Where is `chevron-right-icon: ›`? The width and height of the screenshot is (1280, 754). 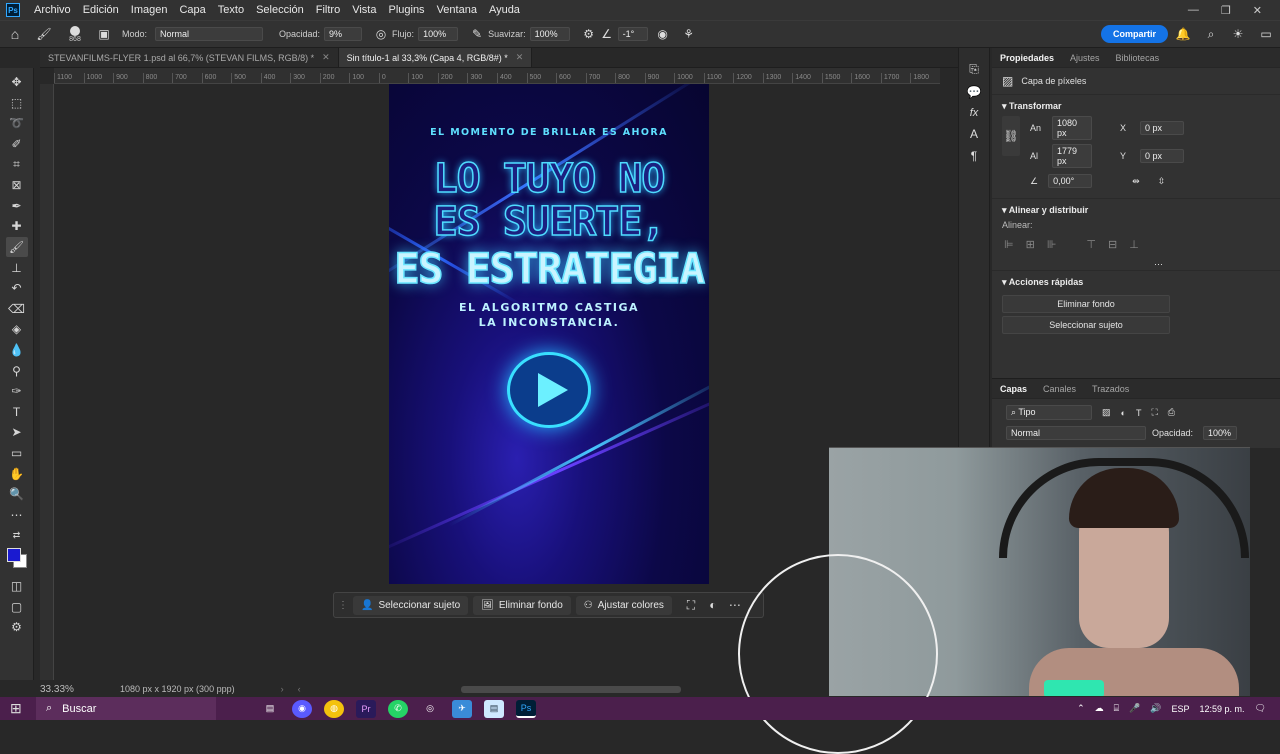 chevron-right-icon: › is located at coordinates (282, 689).